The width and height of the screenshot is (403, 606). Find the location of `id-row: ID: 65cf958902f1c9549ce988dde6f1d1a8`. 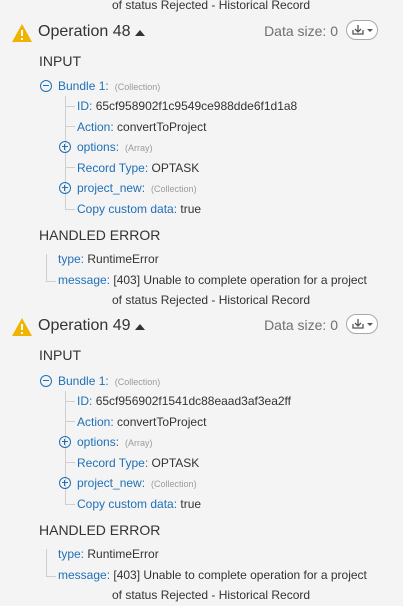

id-row: ID: 65cf958902f1c9549ce988dde6f1d1a8 is located at coordinates (187, 106).